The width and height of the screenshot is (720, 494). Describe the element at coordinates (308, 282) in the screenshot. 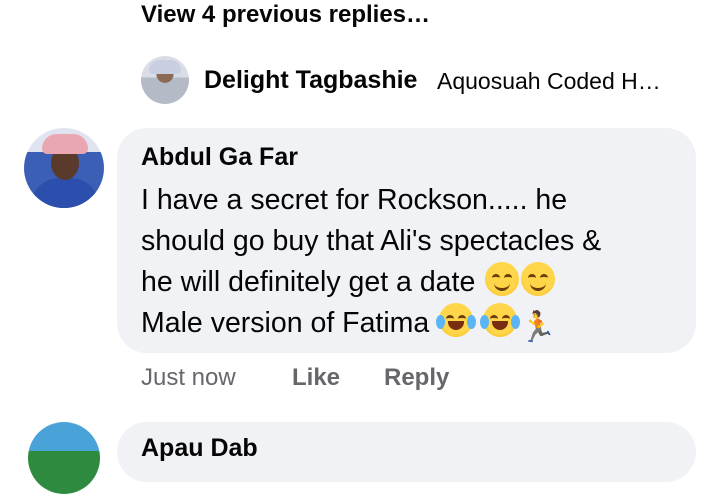

I see `comment-line-text: he will definitely get a date` at that location.